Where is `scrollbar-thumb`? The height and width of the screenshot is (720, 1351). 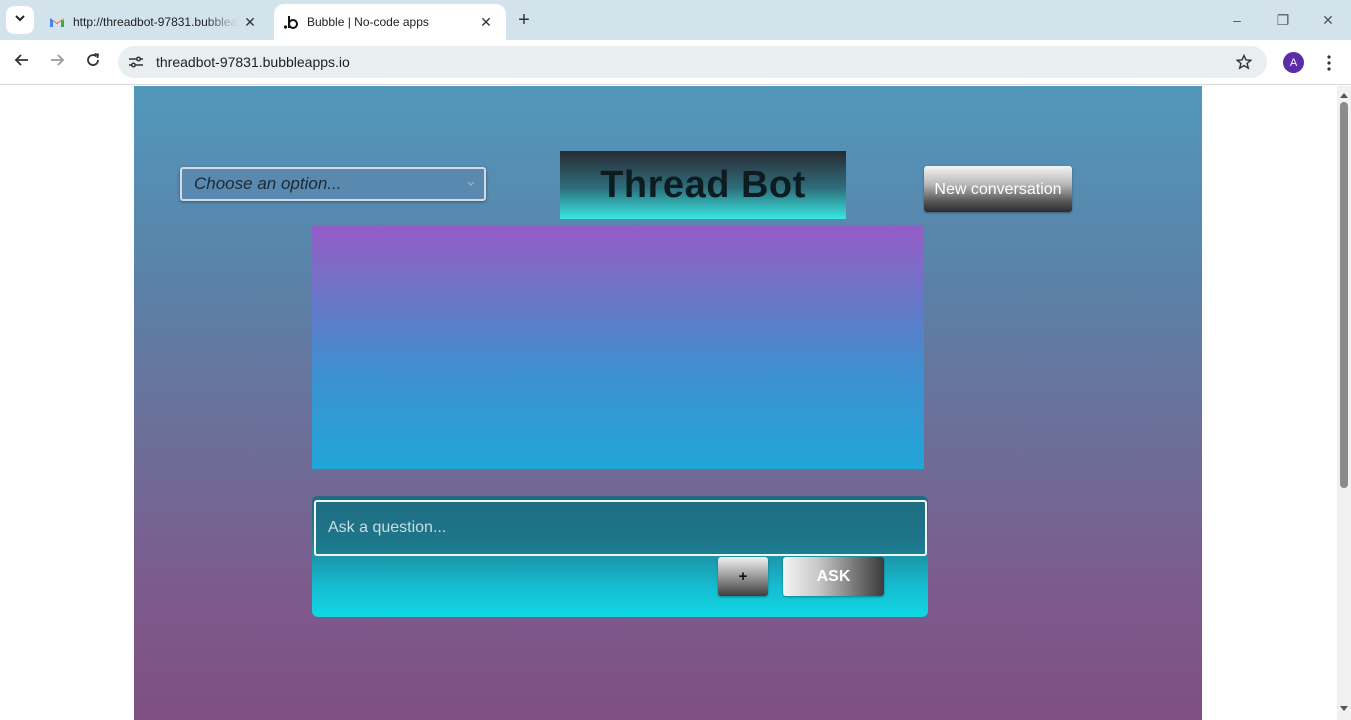
scrollbar-thumb is located at coordinates (1344, 295).